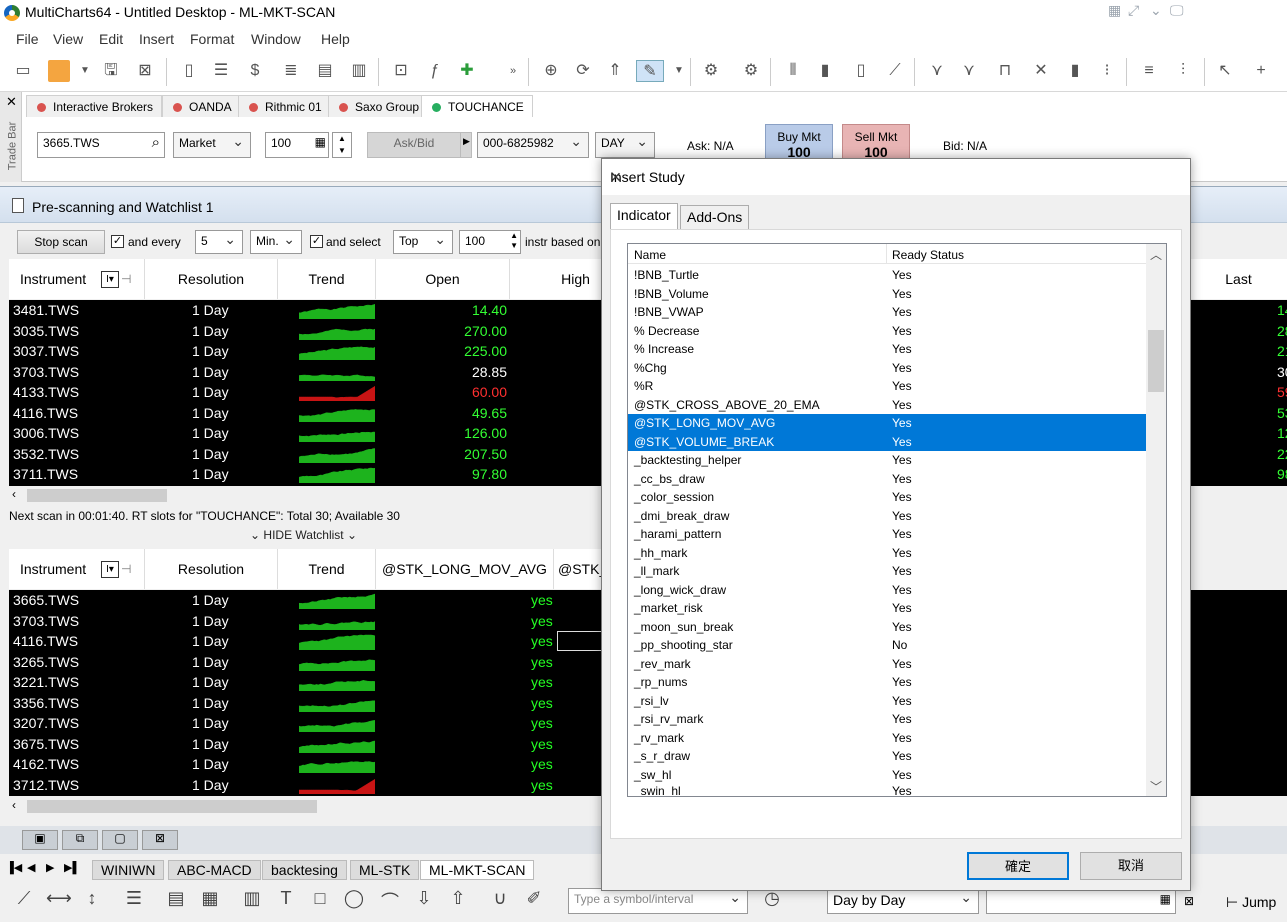  Describe the element at coordinates (316, 241) in the screenshot. I see `and-select-checkbox: ✓` at that location.